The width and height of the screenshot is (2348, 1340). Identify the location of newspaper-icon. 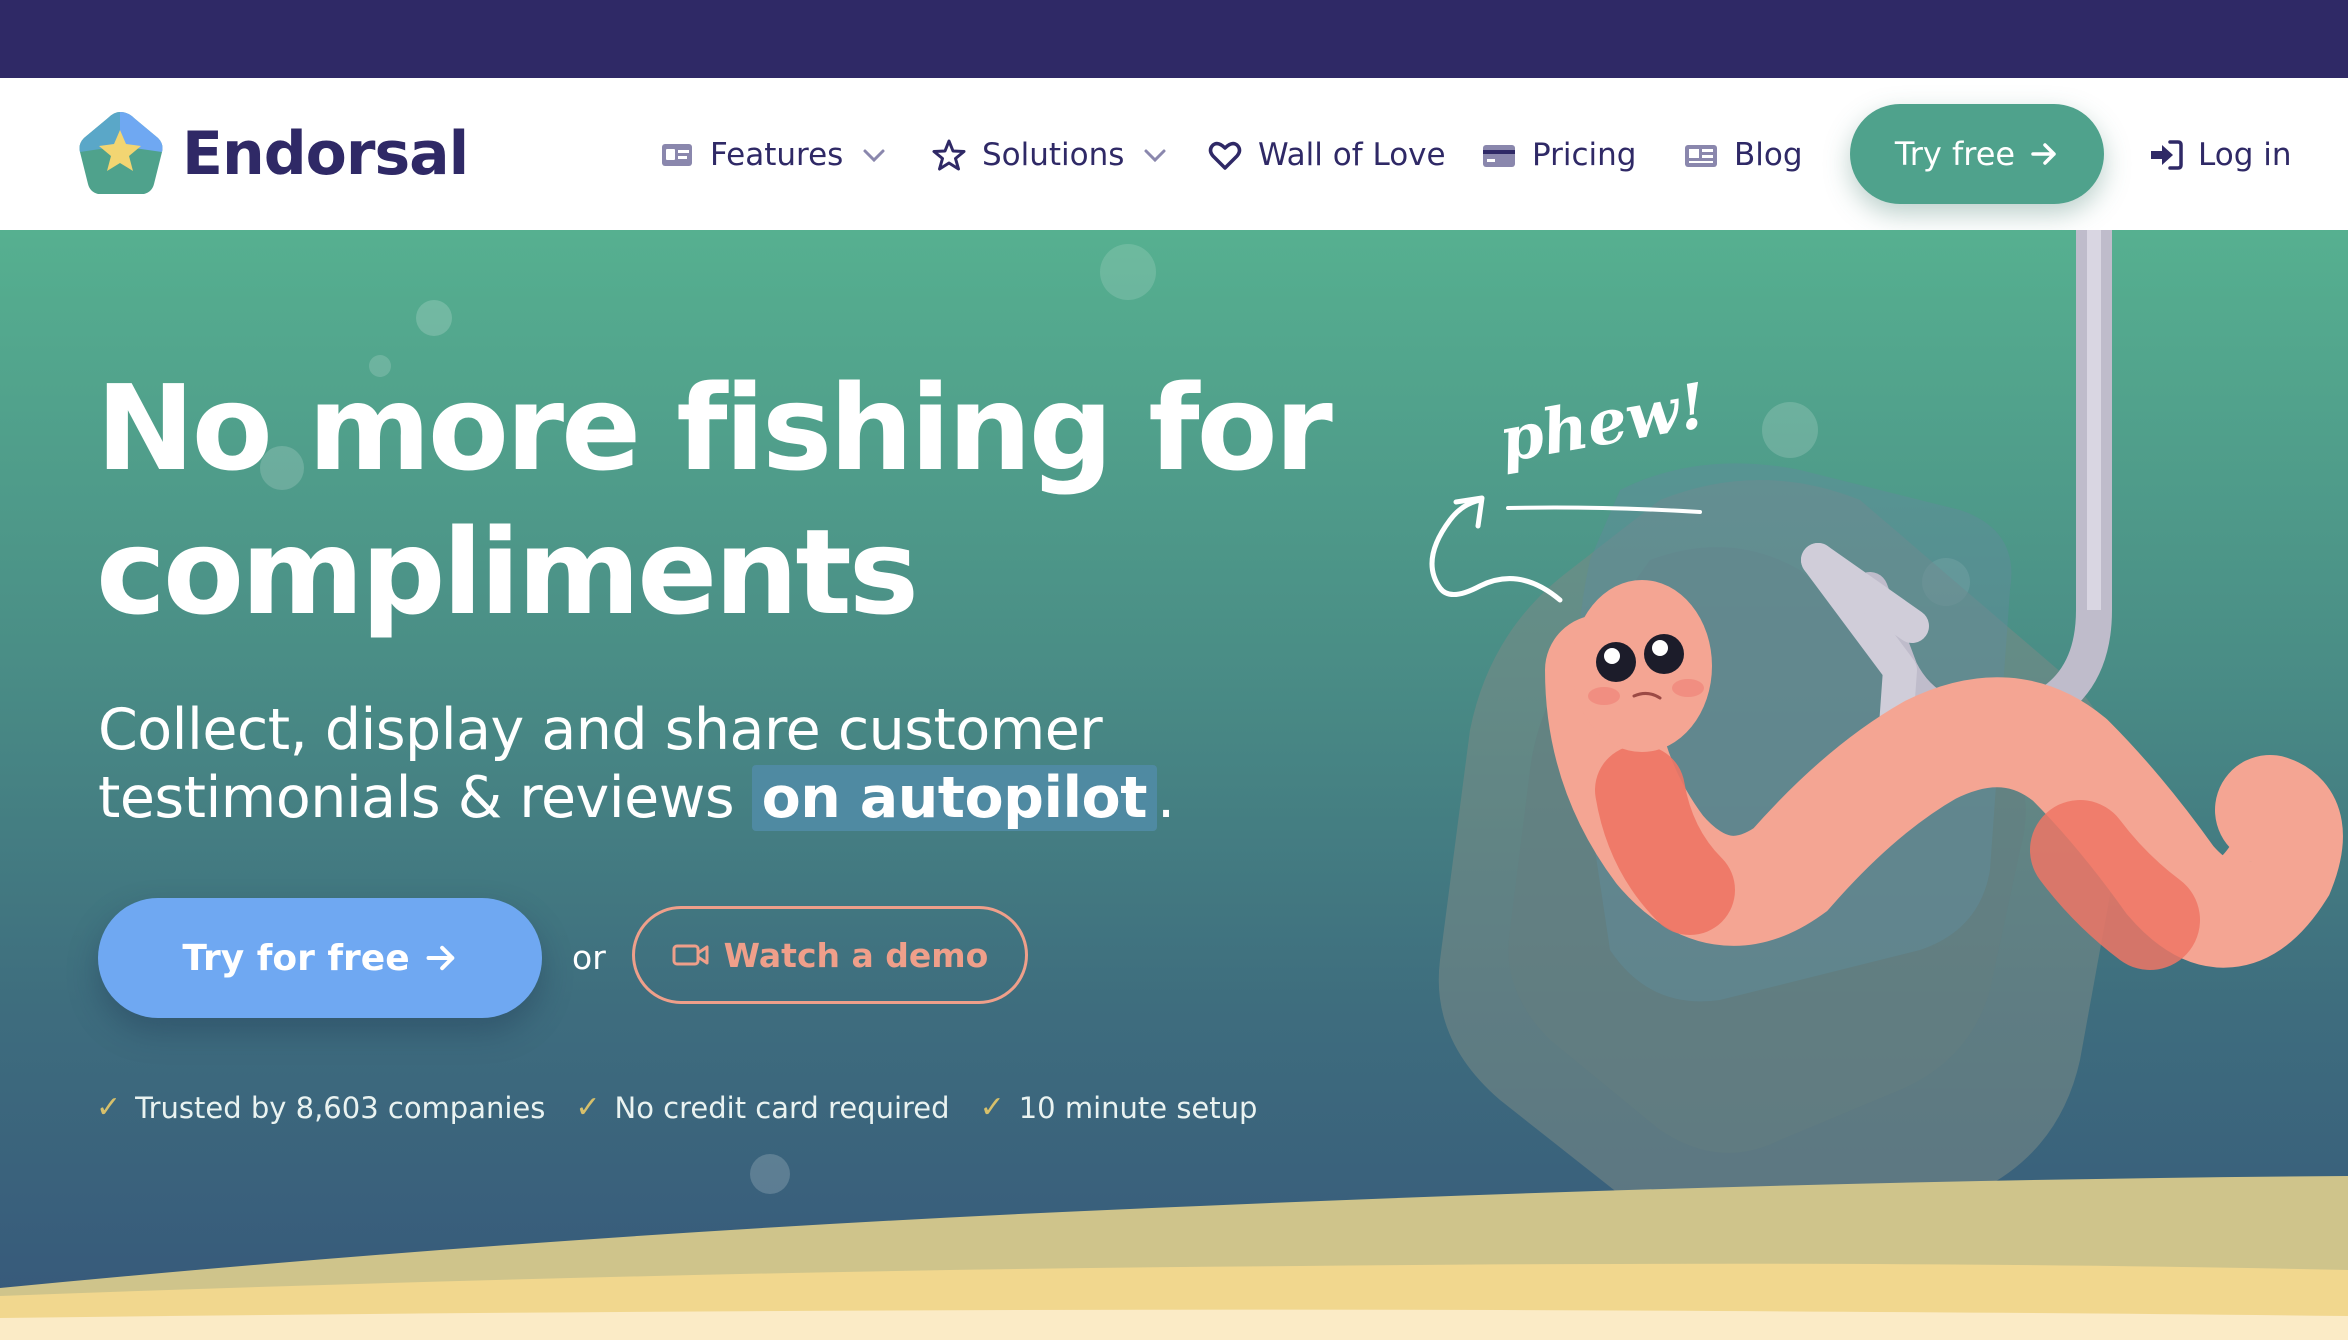
(1701, 156).